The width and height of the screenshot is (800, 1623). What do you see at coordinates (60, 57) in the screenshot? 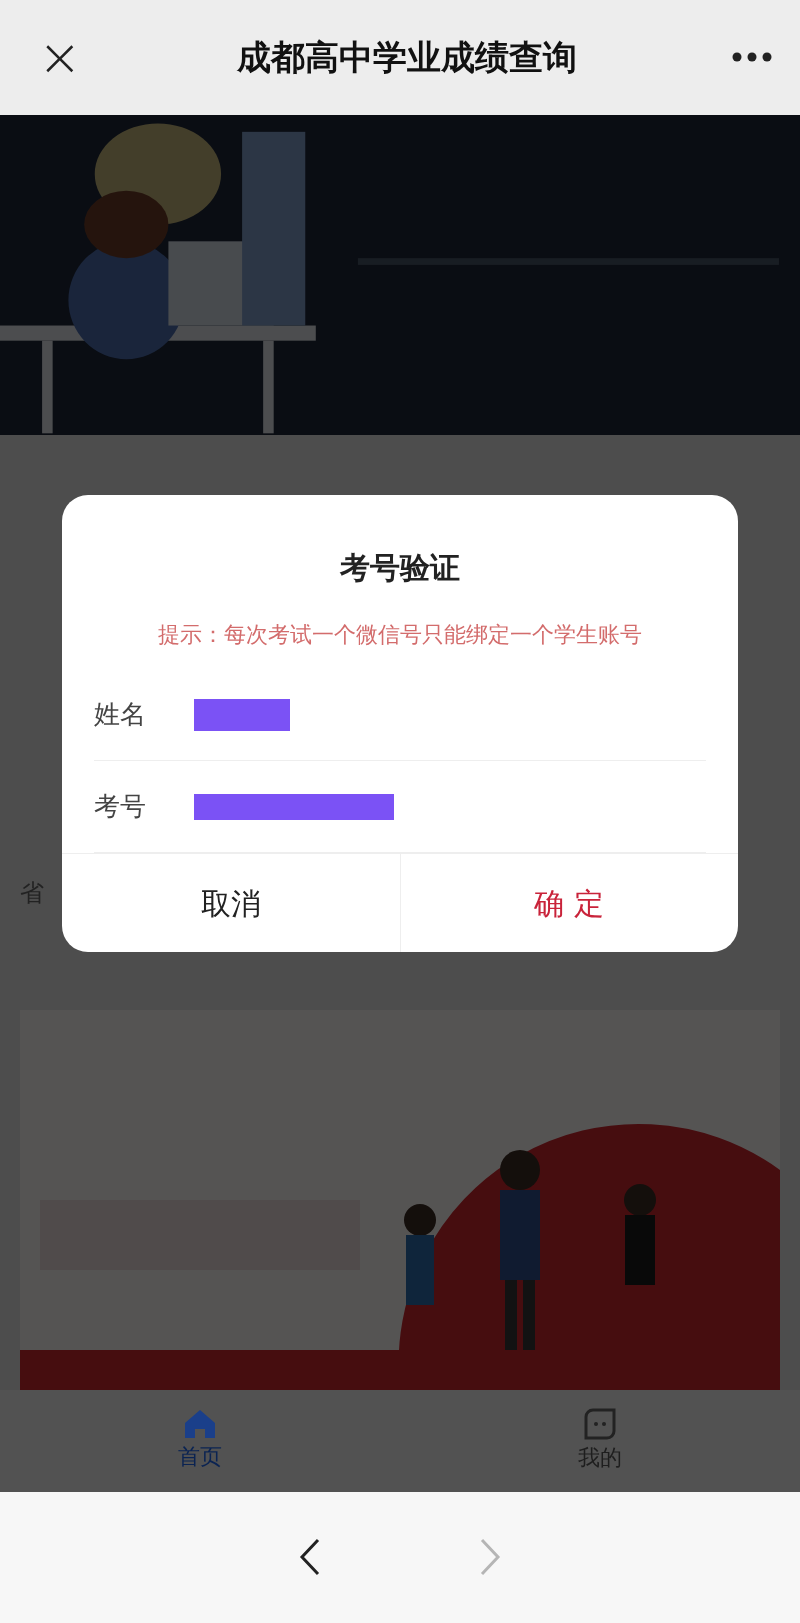
I see `close-button: ×` at bounding box center [60, 57].